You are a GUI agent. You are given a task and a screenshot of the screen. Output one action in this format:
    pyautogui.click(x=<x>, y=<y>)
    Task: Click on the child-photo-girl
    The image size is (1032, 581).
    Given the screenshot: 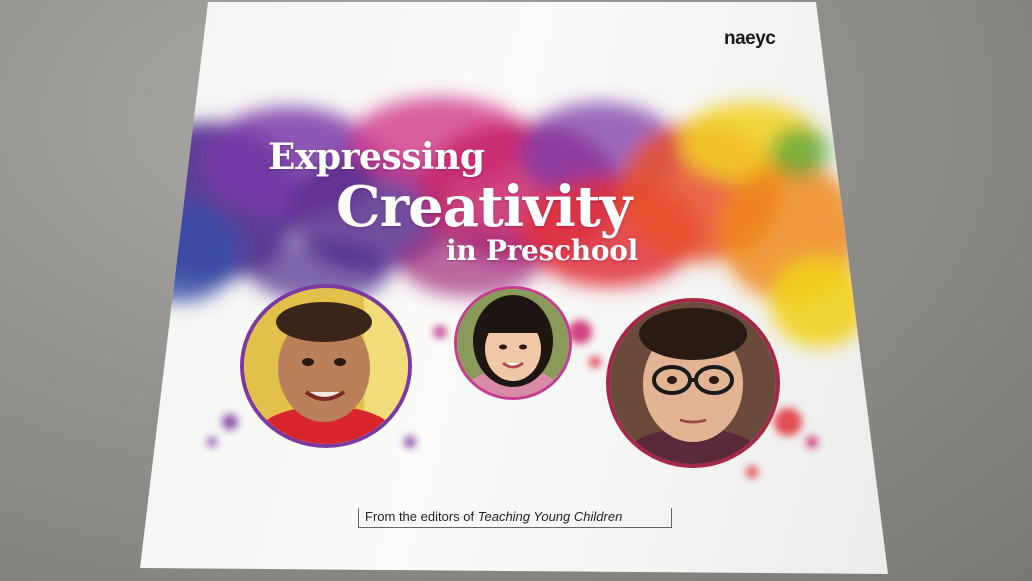 What is the action you would take?
    pyautogui.click(x=513, y=343)
    